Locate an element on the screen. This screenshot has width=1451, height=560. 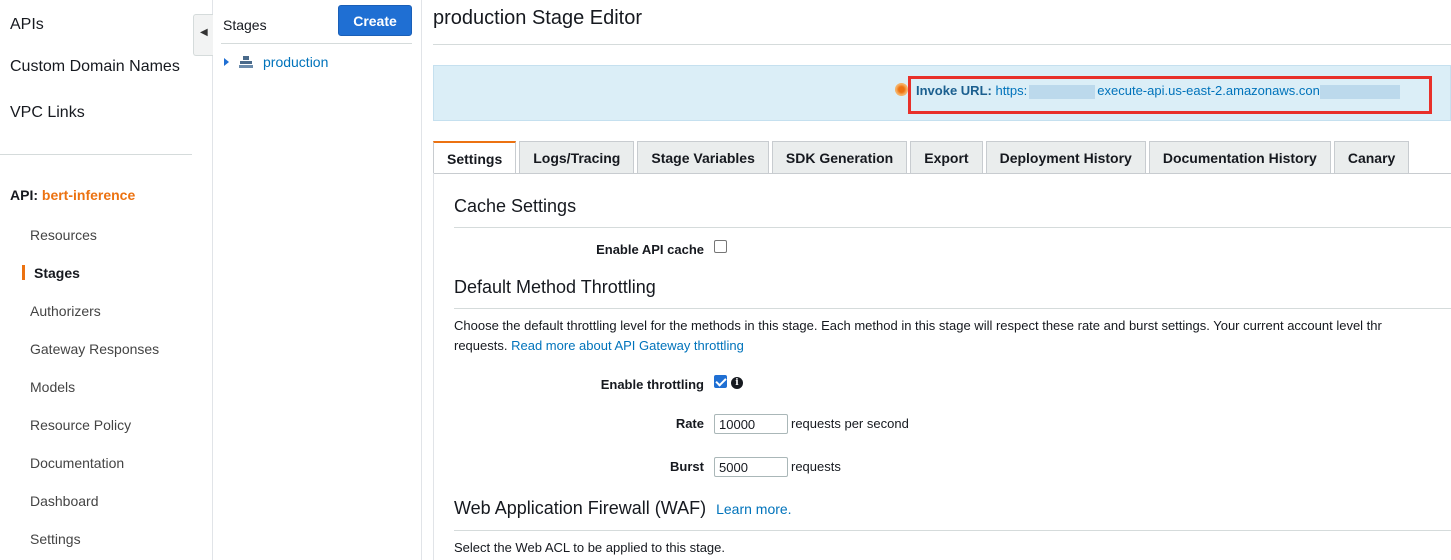
nav-item-dashboard: Dashboard is located at coordinates (64, 501).